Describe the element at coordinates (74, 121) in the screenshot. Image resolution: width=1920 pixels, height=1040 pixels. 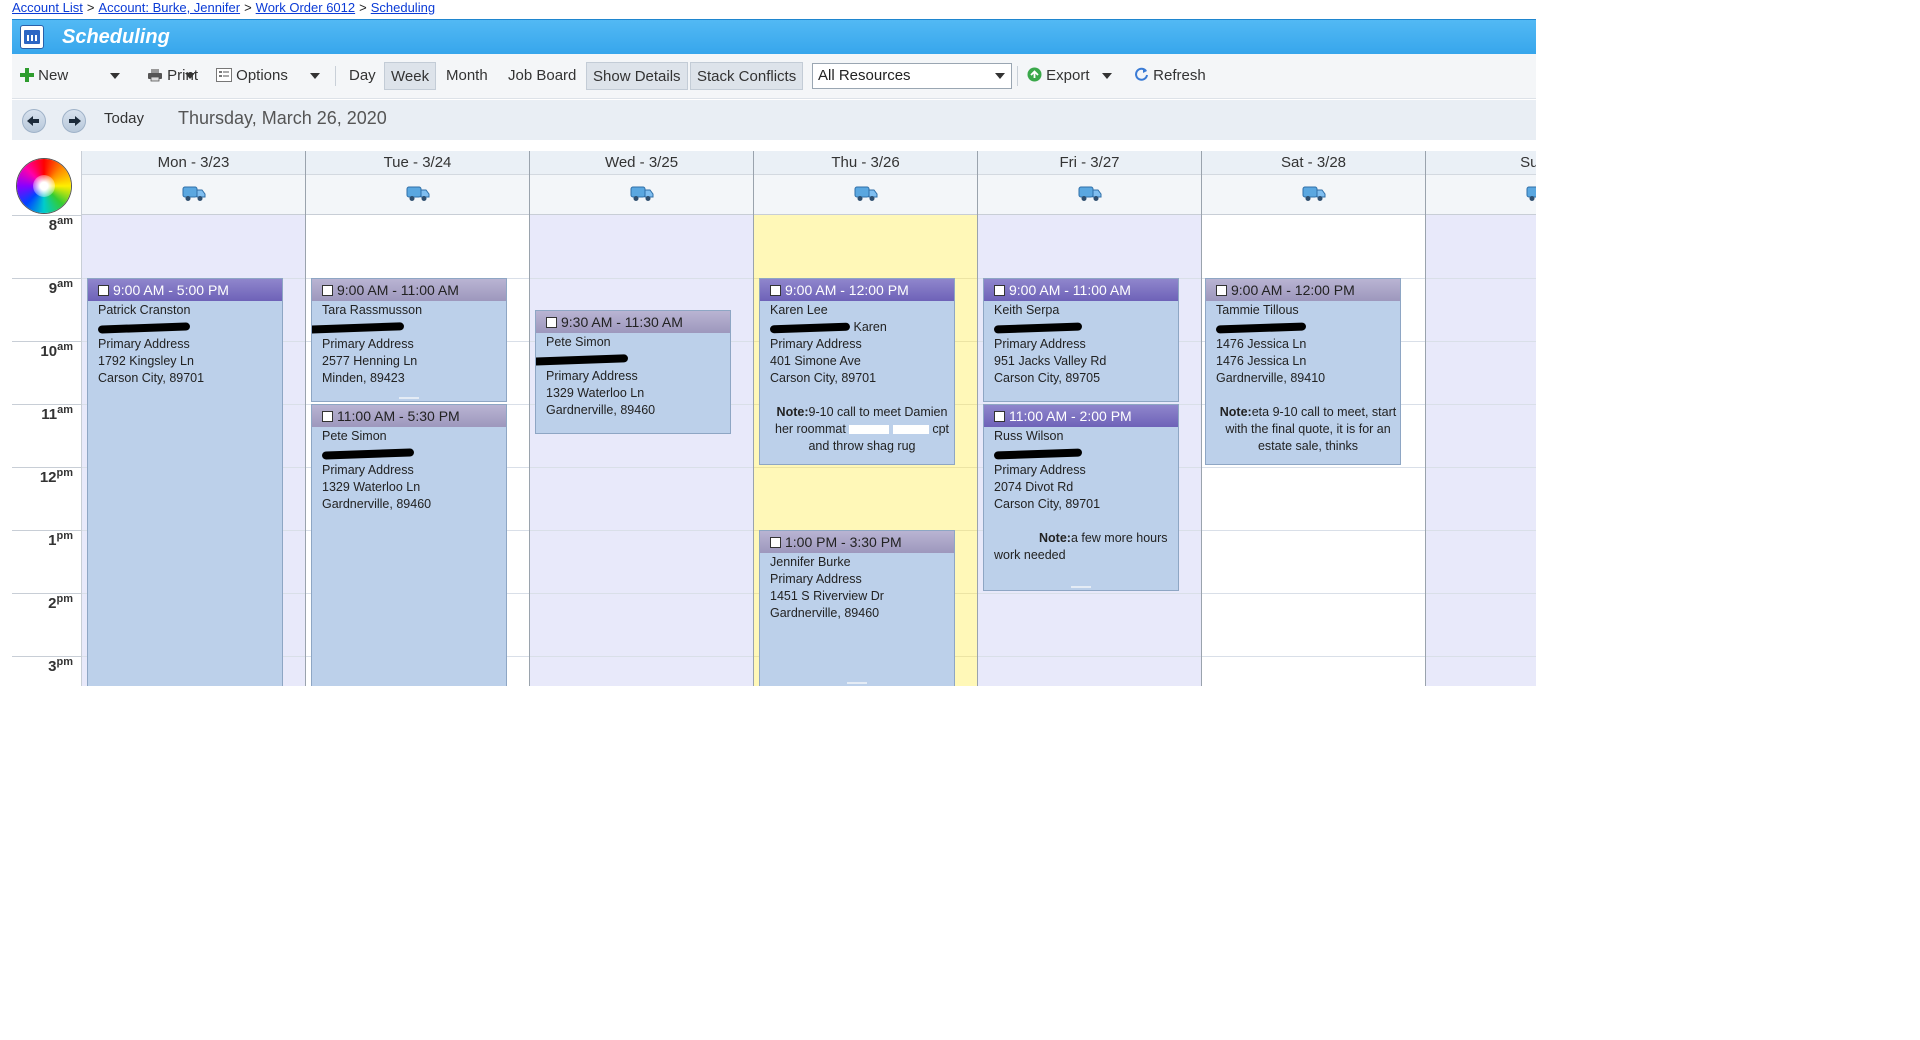
I see `next-week-button` at that location.